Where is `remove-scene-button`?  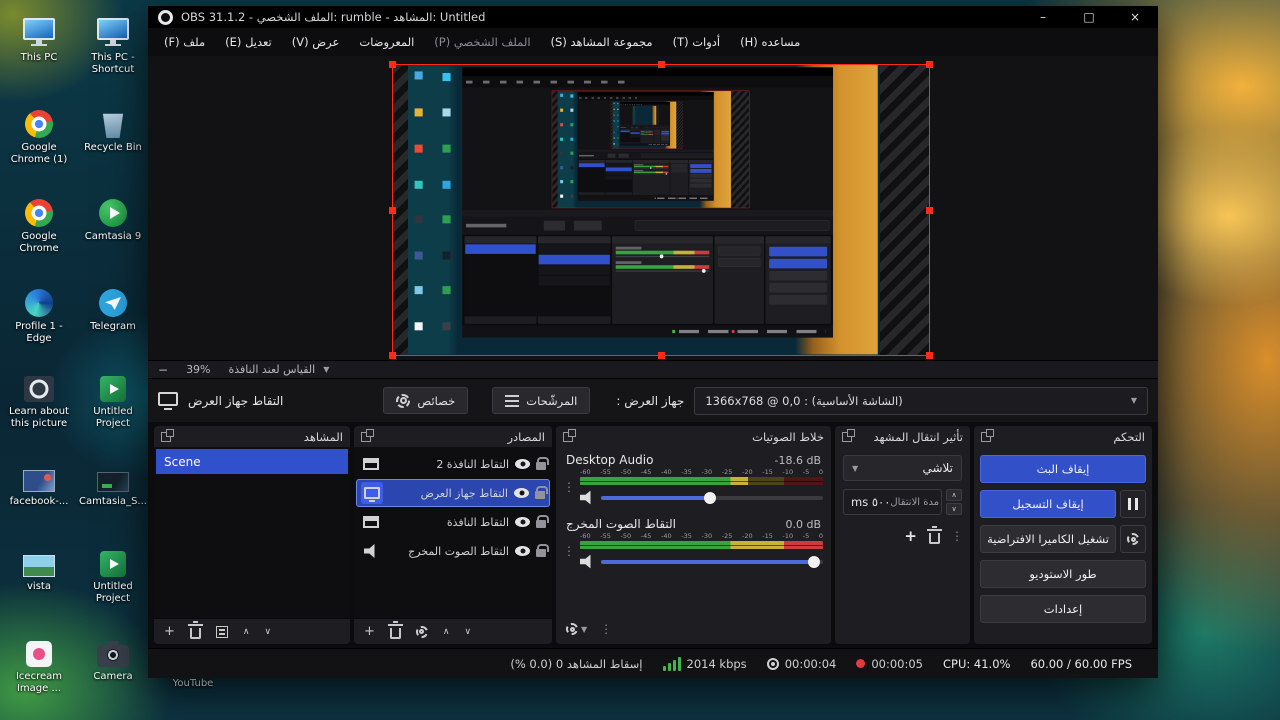 remove-scene-button is located at coordinates (195, 630).